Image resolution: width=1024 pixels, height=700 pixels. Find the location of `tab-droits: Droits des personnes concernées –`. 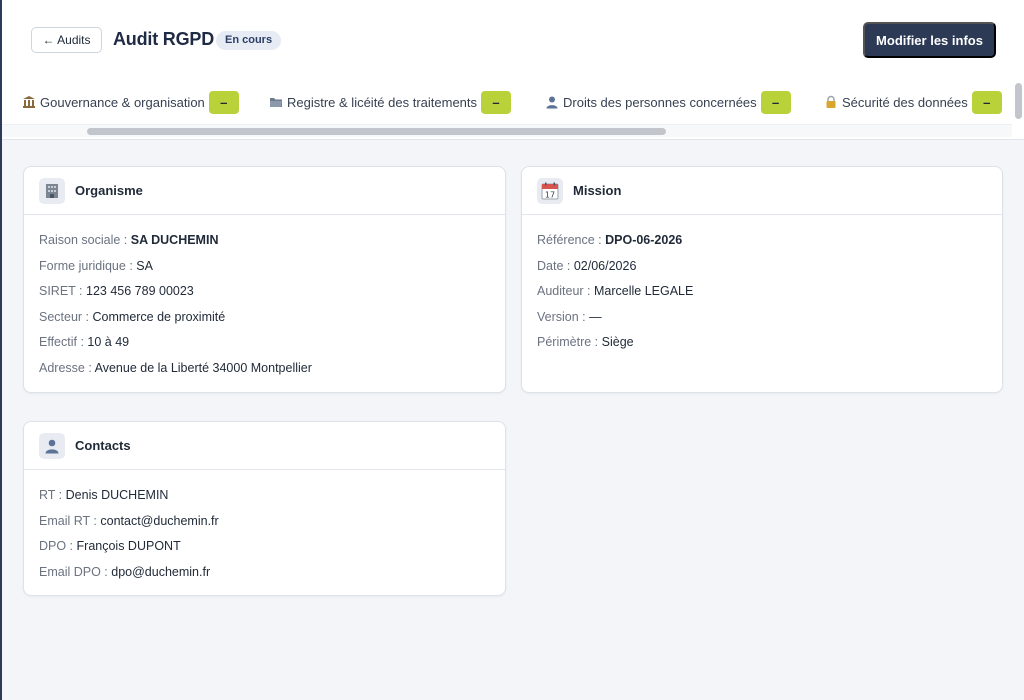

tab-droits: Droits des personnes concernées – is located at coordinates (668, 102).